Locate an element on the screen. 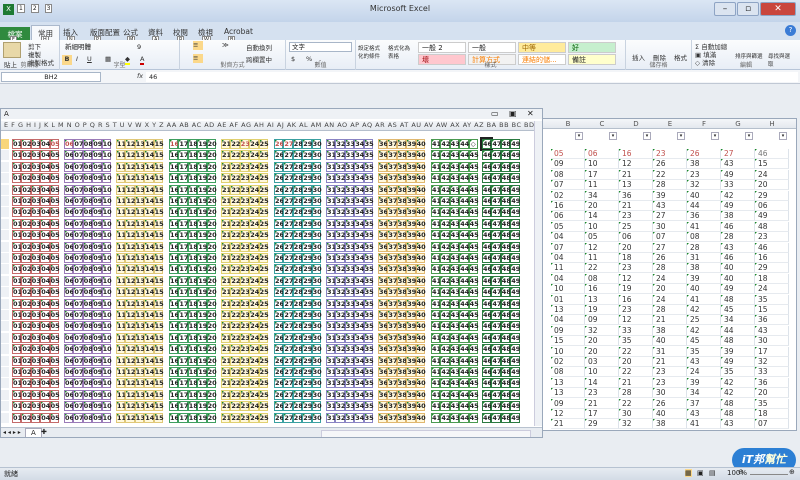  grid-cell: 33 is located at coordinates (349, 223).